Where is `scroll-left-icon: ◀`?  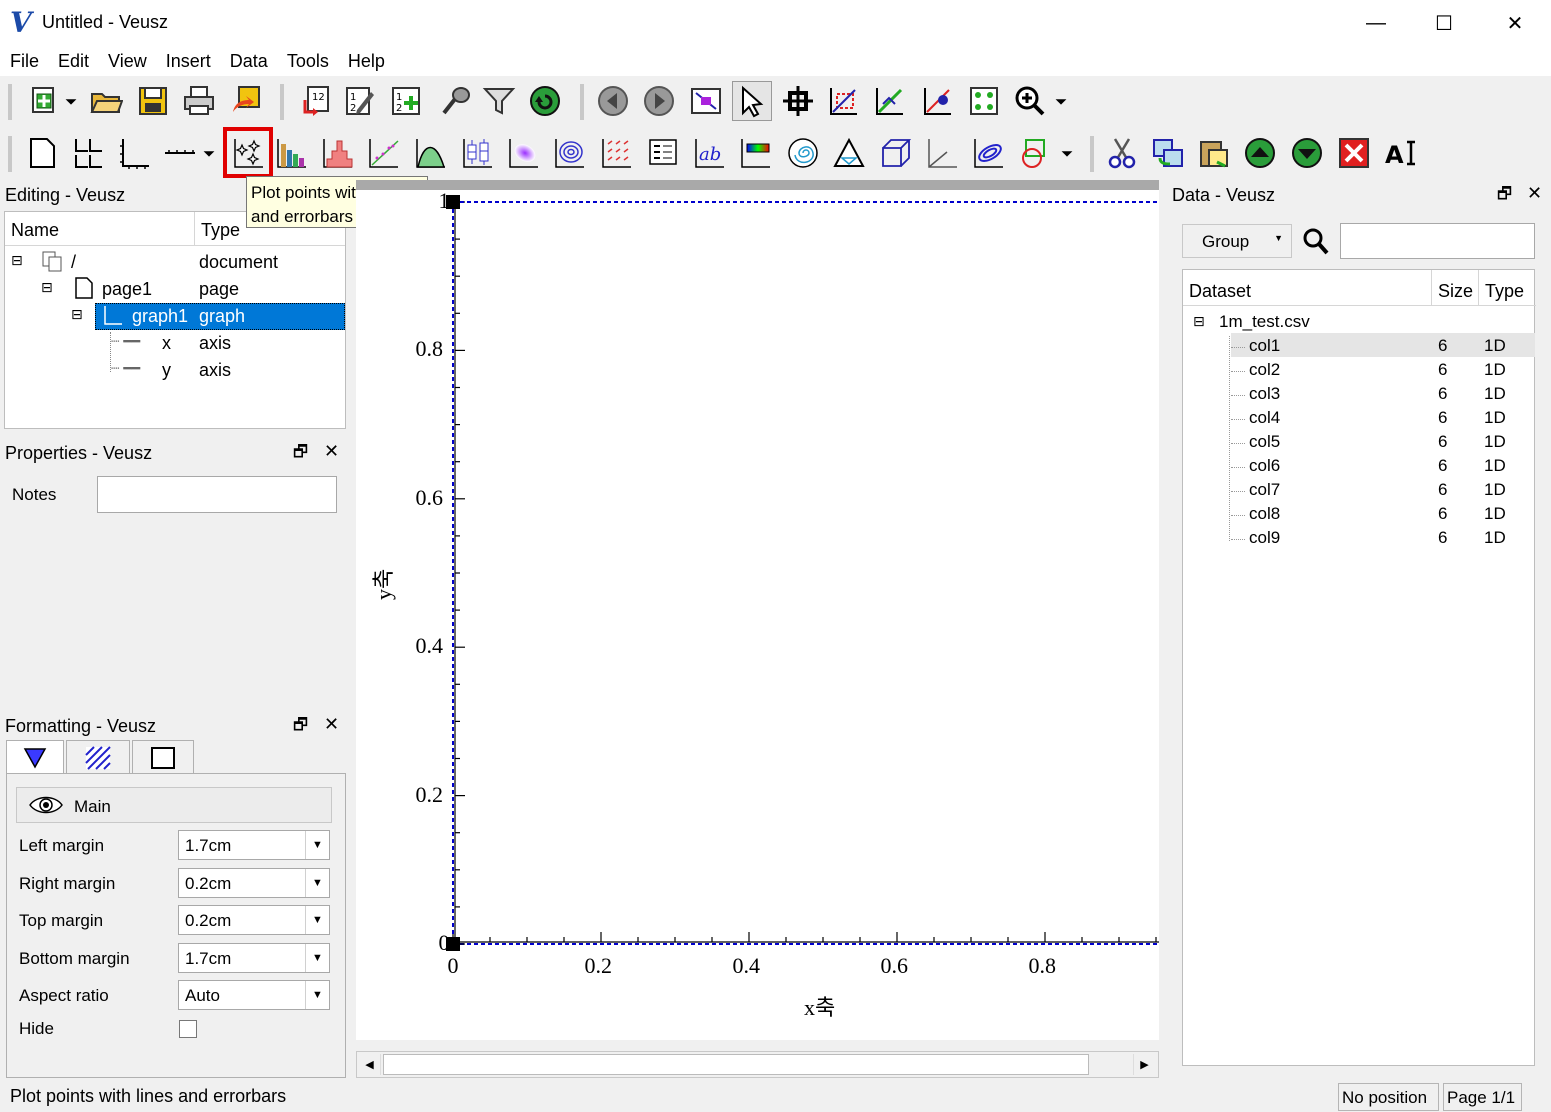
scroll-left-icon: ◀ is located at coordinates (370, 1064).